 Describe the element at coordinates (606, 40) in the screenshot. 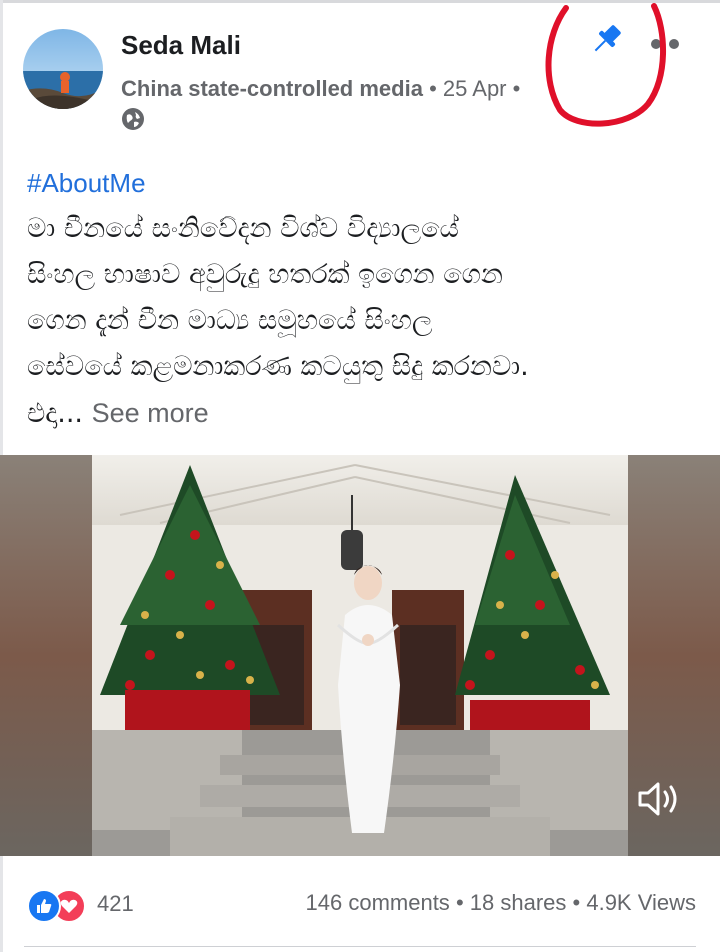

I see `pin-icon` at that location.